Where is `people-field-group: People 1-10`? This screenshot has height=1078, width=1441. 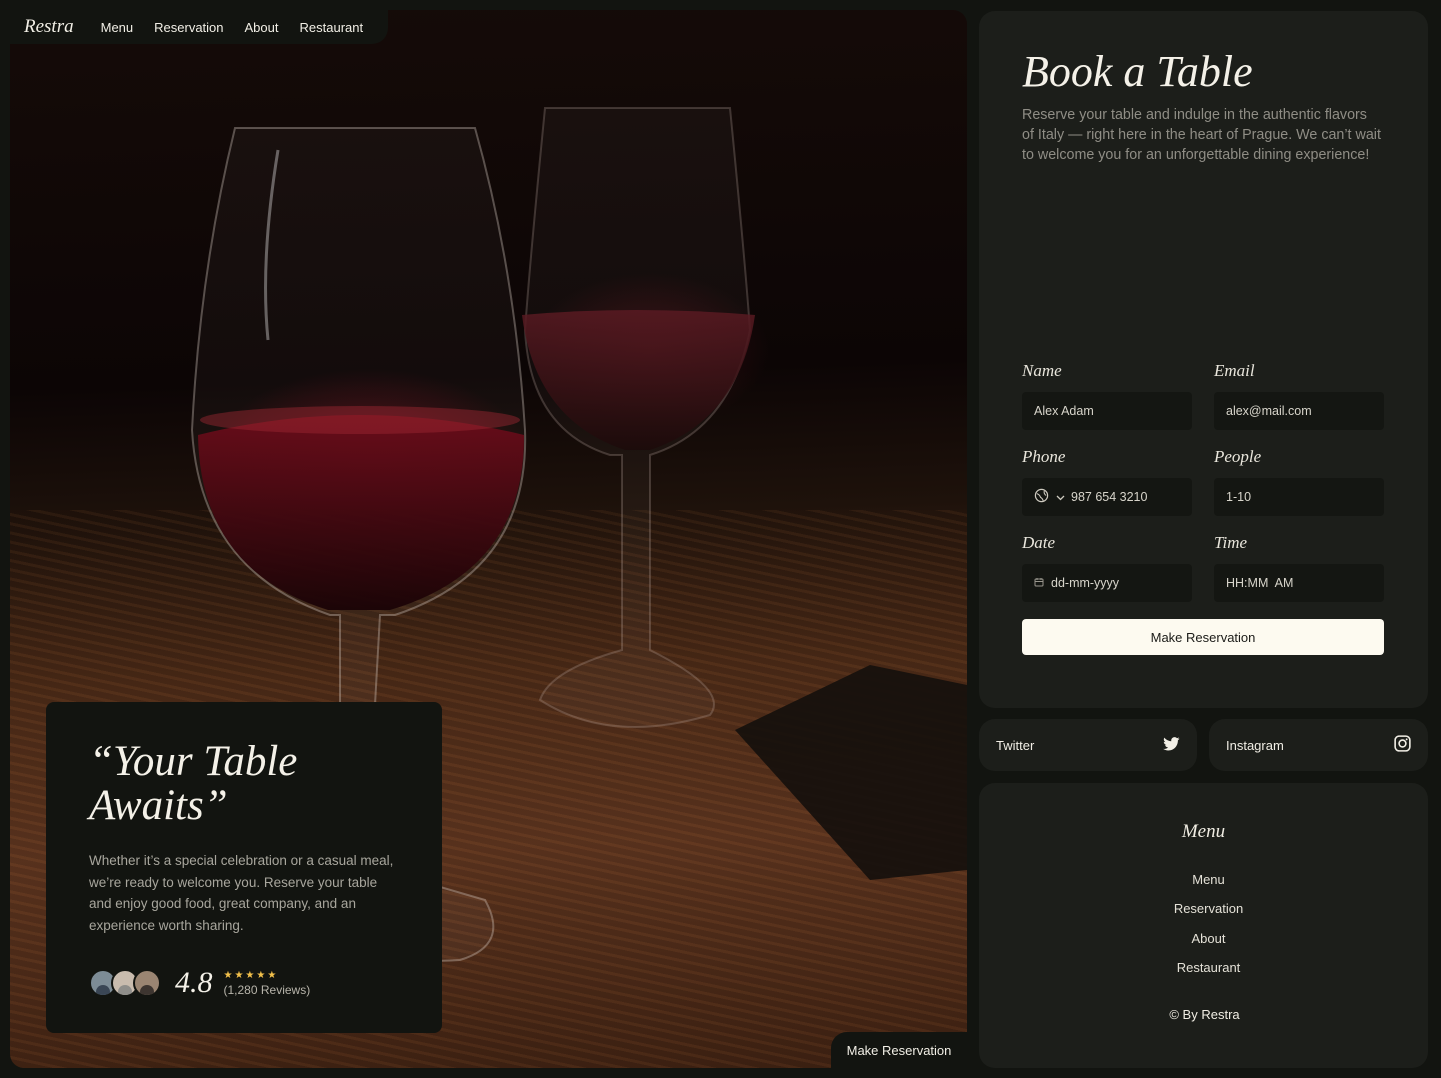 people-field-group: People 1-10 is located at coordinates (1299, 481).